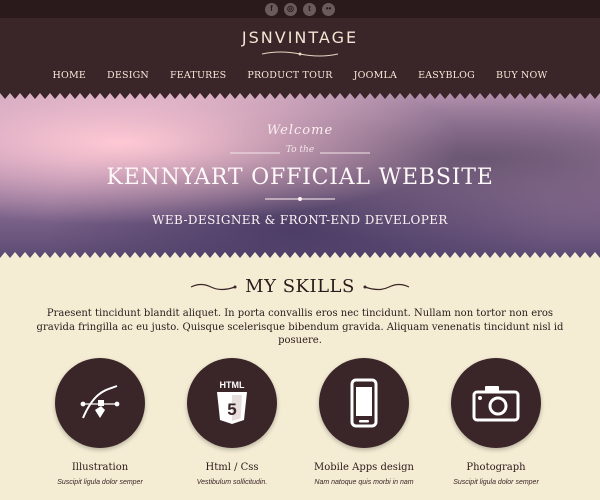 The width and height of the screenshot is (600, 500). Describe the element at coordinates (128, 75) in the screenshot. I see `nav-design: DESIGN` at that location.